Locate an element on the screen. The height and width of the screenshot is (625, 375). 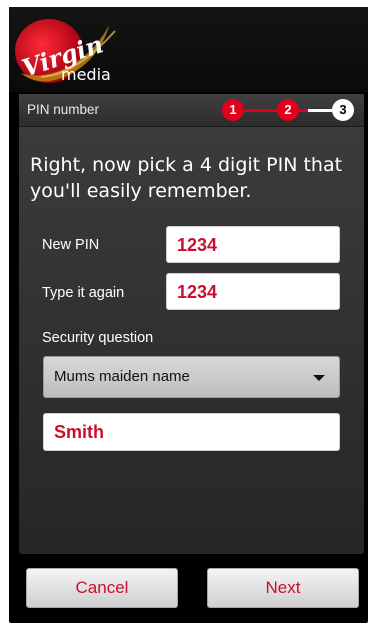
cancel-button: Cancel is located at coordinates (102, 588).